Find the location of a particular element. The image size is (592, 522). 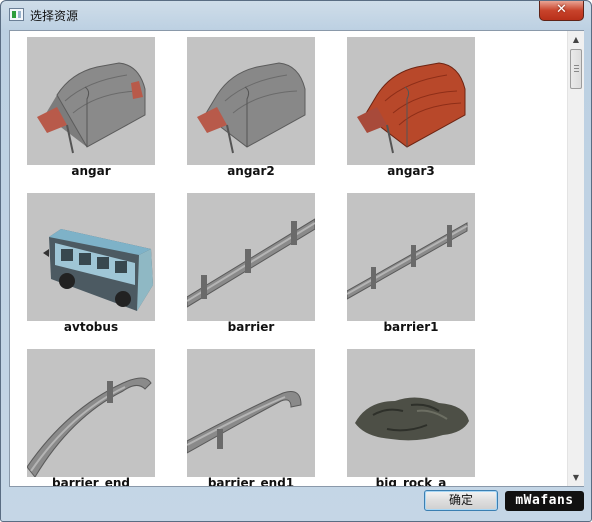

asset-item-barrier-end1: barrier_end1 is located at coordinates (251, 417).